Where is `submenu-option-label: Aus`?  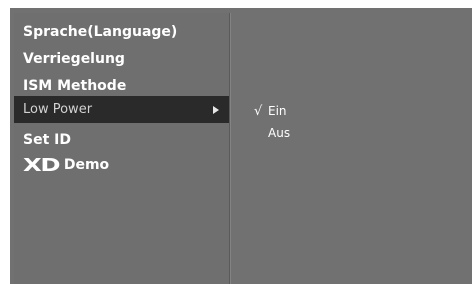 submenu-option-label: Aus is located at coordinates (279, 133).